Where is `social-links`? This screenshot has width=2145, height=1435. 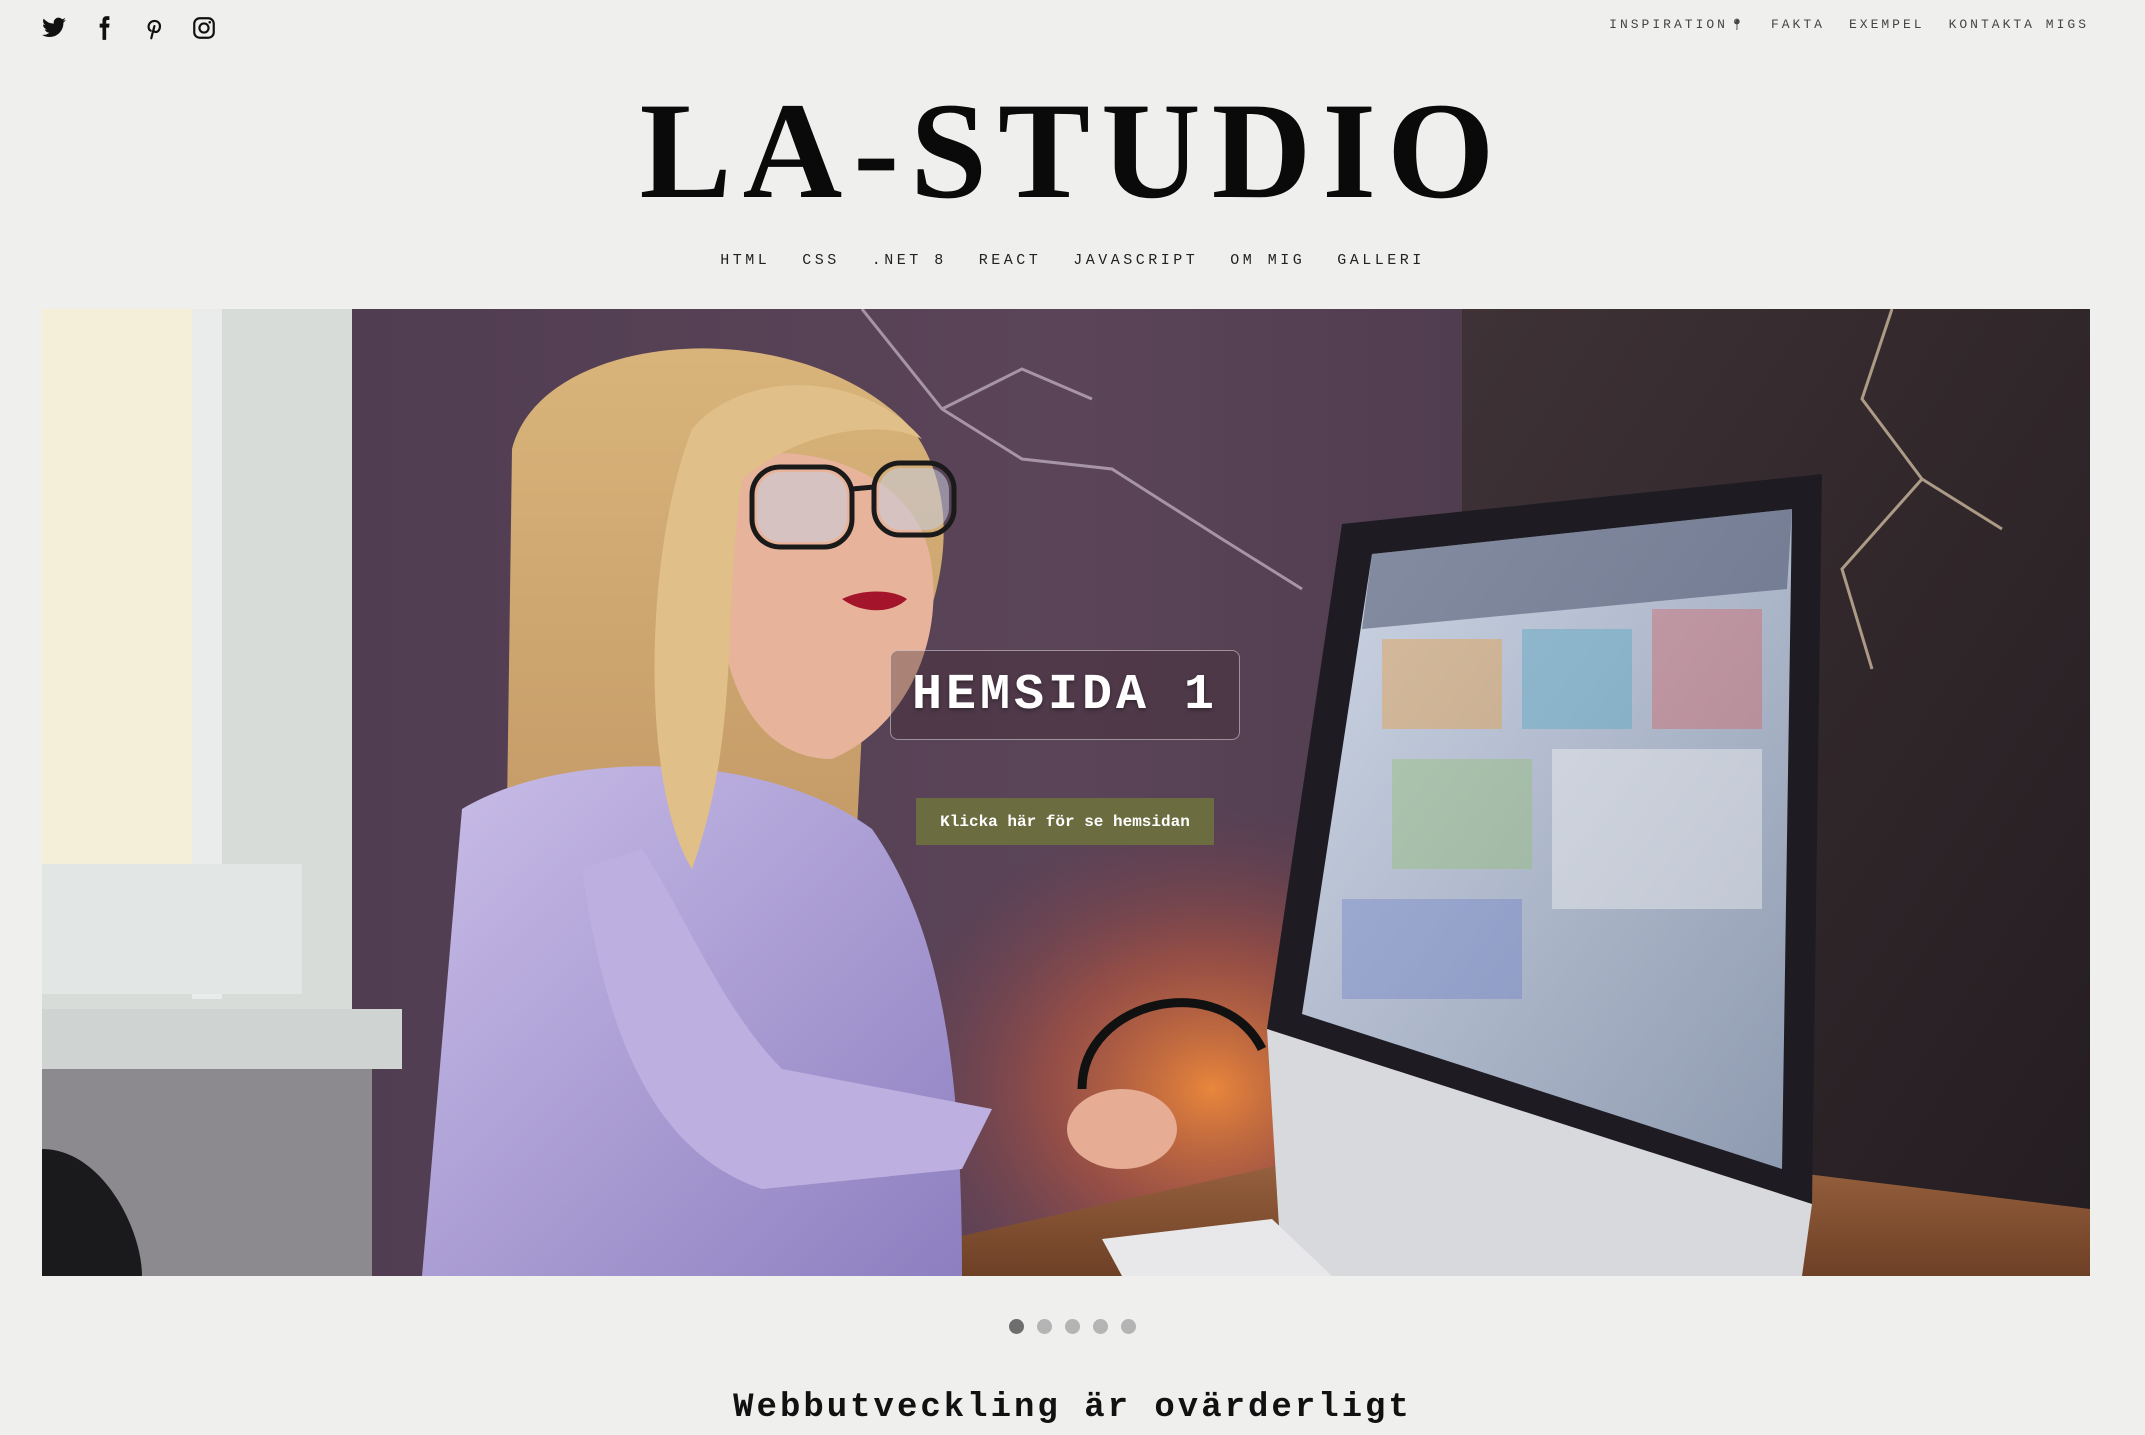 social-links is located at coordinates (129, 28).